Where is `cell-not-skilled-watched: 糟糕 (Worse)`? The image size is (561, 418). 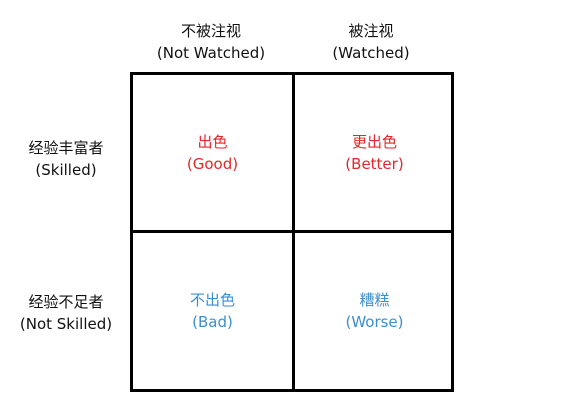 cell-not-skilled-watched: 糟糕 (Worse) is located at coordinates (374, 310).